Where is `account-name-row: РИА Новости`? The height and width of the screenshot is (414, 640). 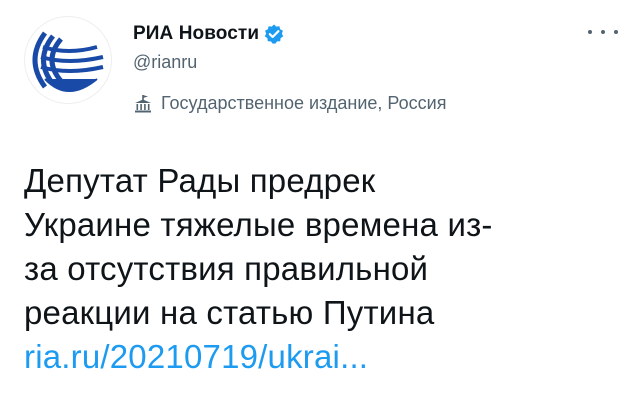
account-name-row: РИА Новости is located at coordinates (209, 34).